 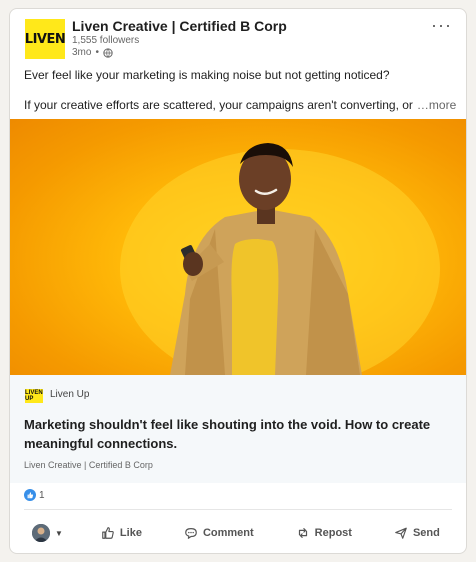 I want to click on globe-icon, so click(x=108, y=52).